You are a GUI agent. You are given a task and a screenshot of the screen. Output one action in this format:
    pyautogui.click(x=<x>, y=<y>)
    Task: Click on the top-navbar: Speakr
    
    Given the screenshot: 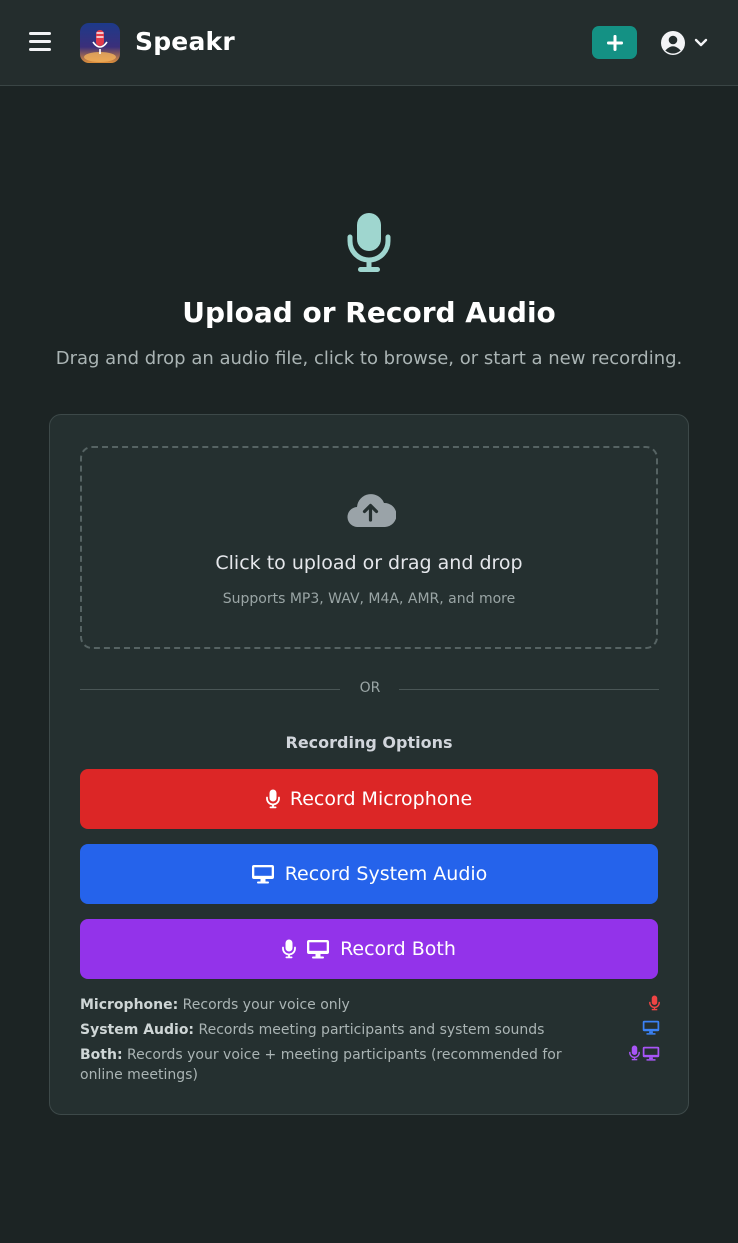 What is the action you would take?
    pyautogui.click(x=369, y=43)
    